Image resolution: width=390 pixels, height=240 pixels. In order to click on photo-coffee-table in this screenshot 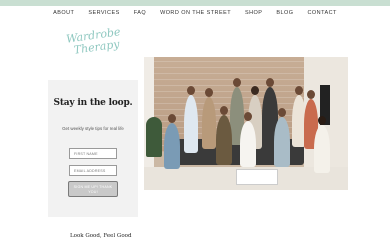, I will do `click(257, 177)`.